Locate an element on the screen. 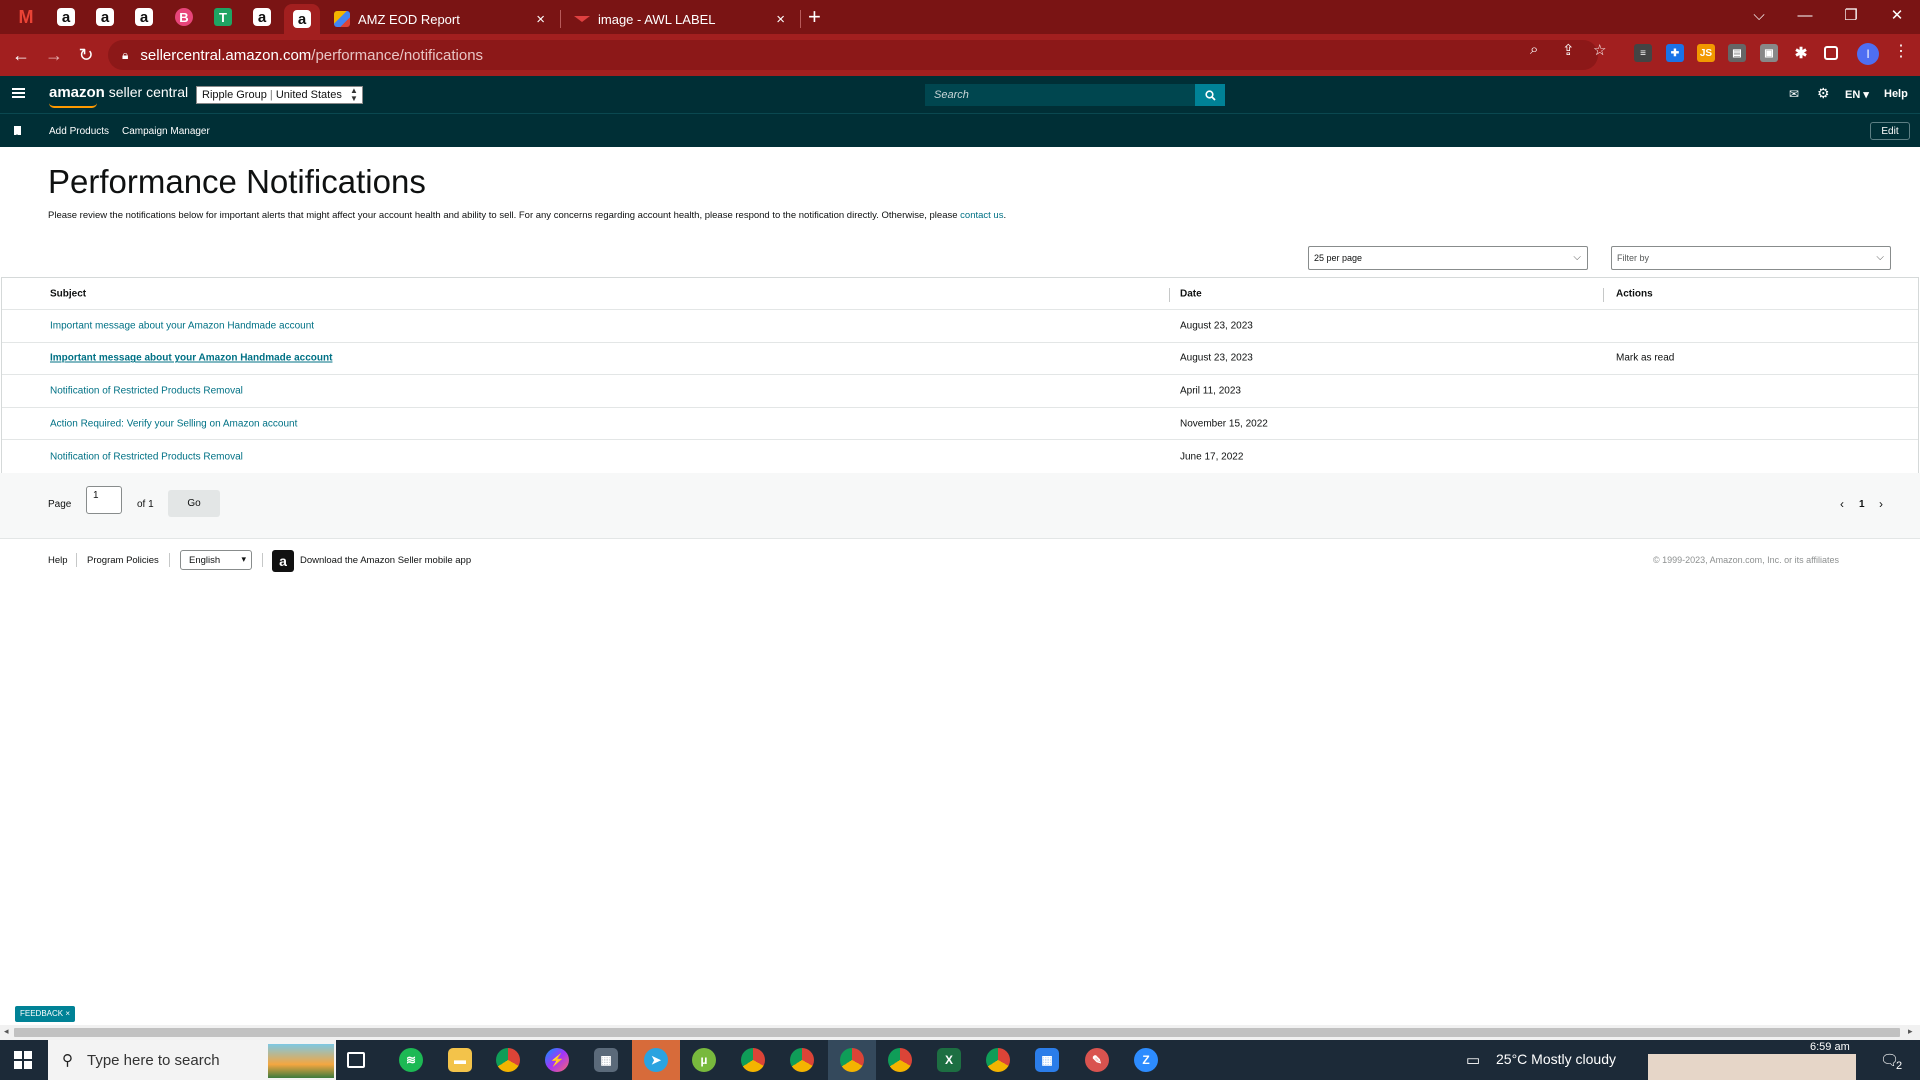 The height and width of the screenshot is (1080, 1920). seller-central-logo: amazon seller central is located at coordinates (118, 92).